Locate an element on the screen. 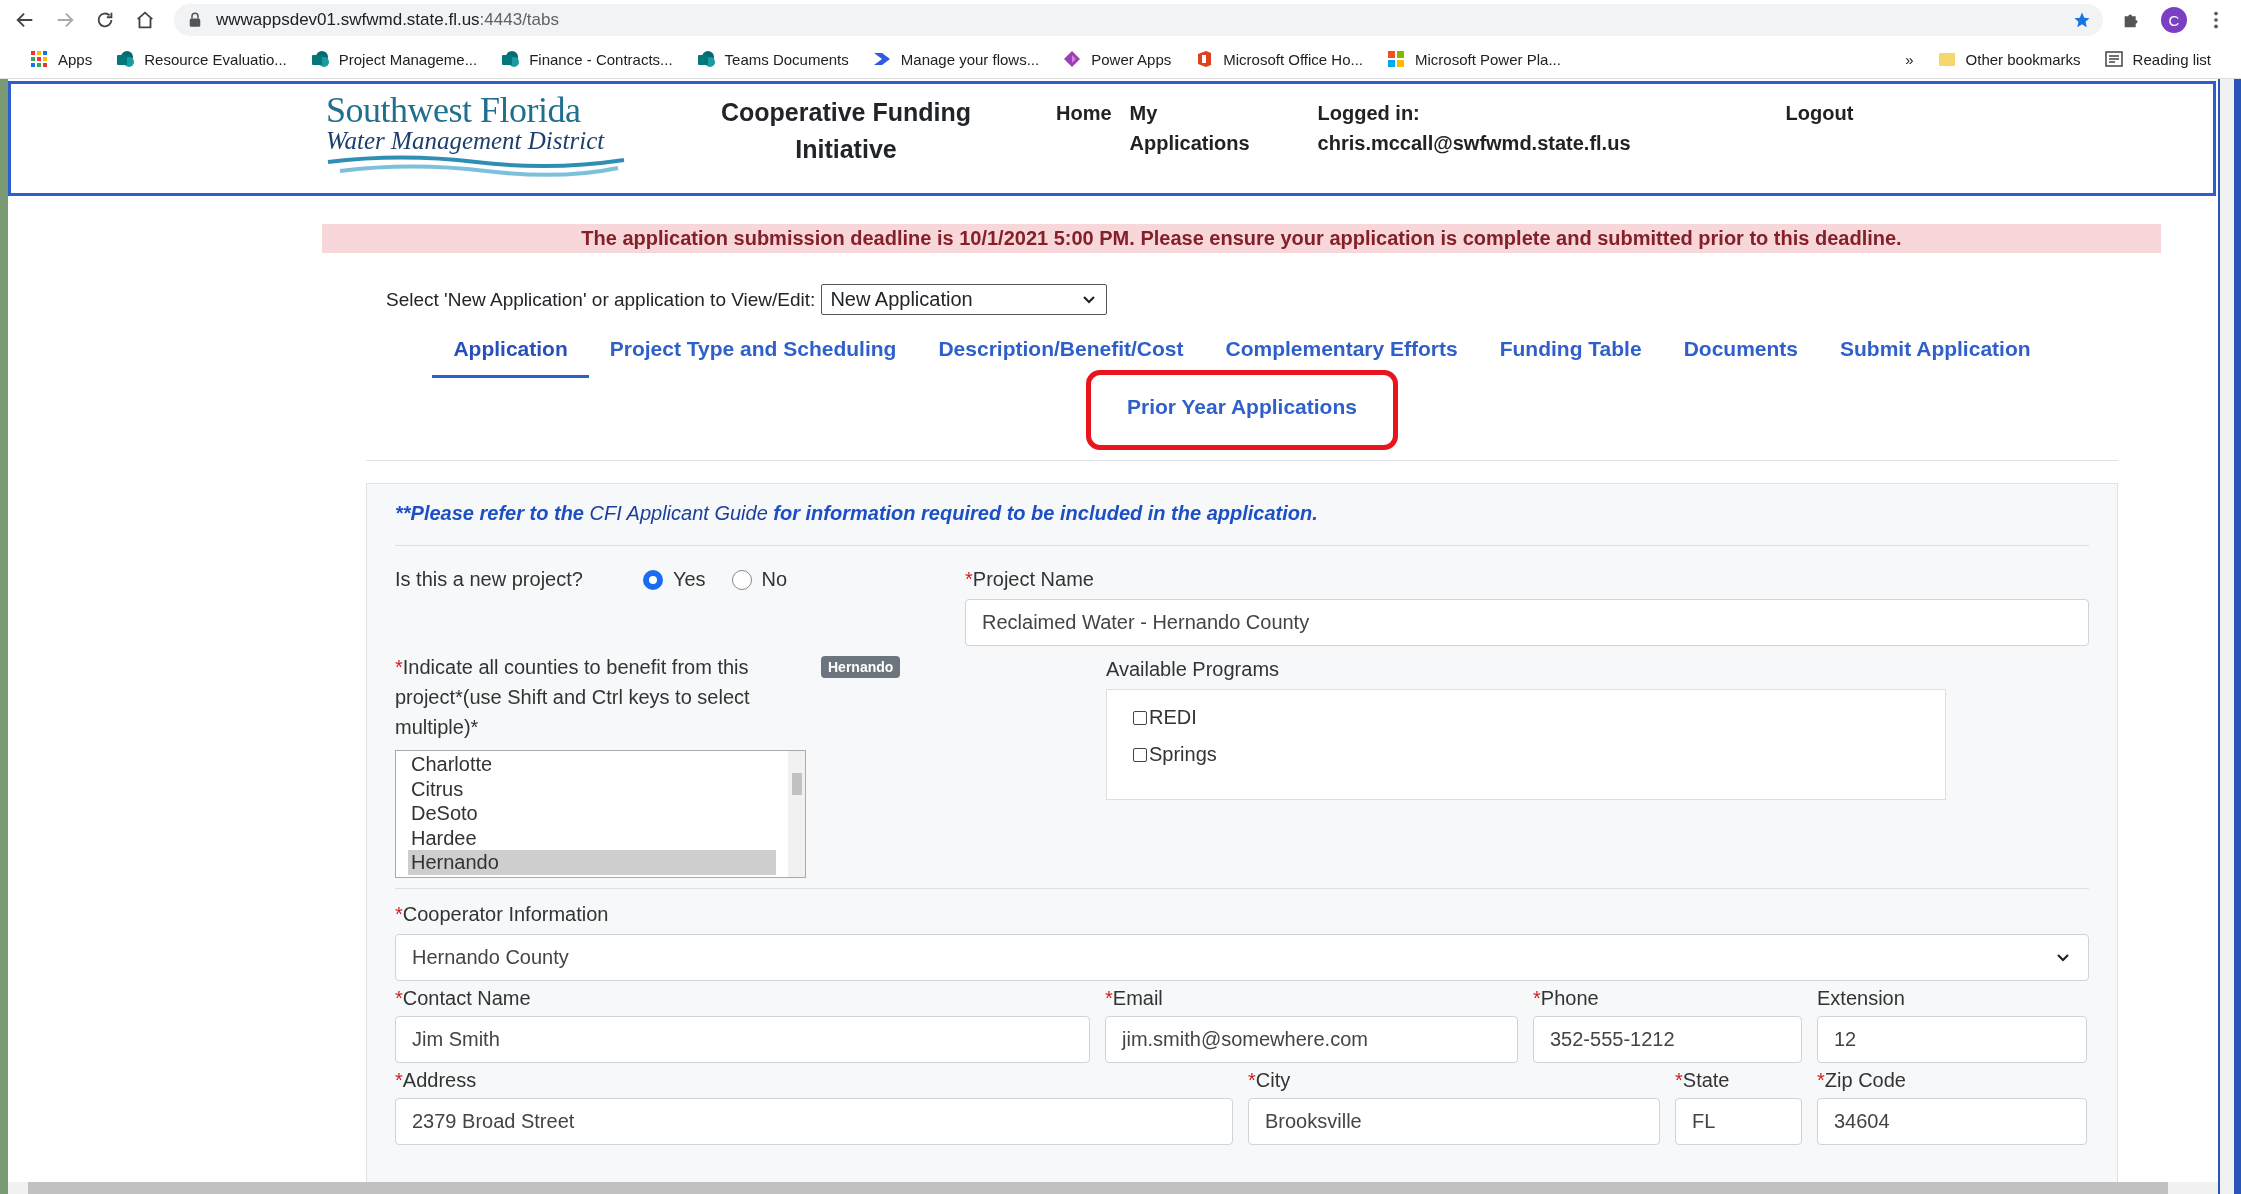 This screenshot has height=1194, width=2241. logout-link: Logout is located at coordinates (1819, 113).